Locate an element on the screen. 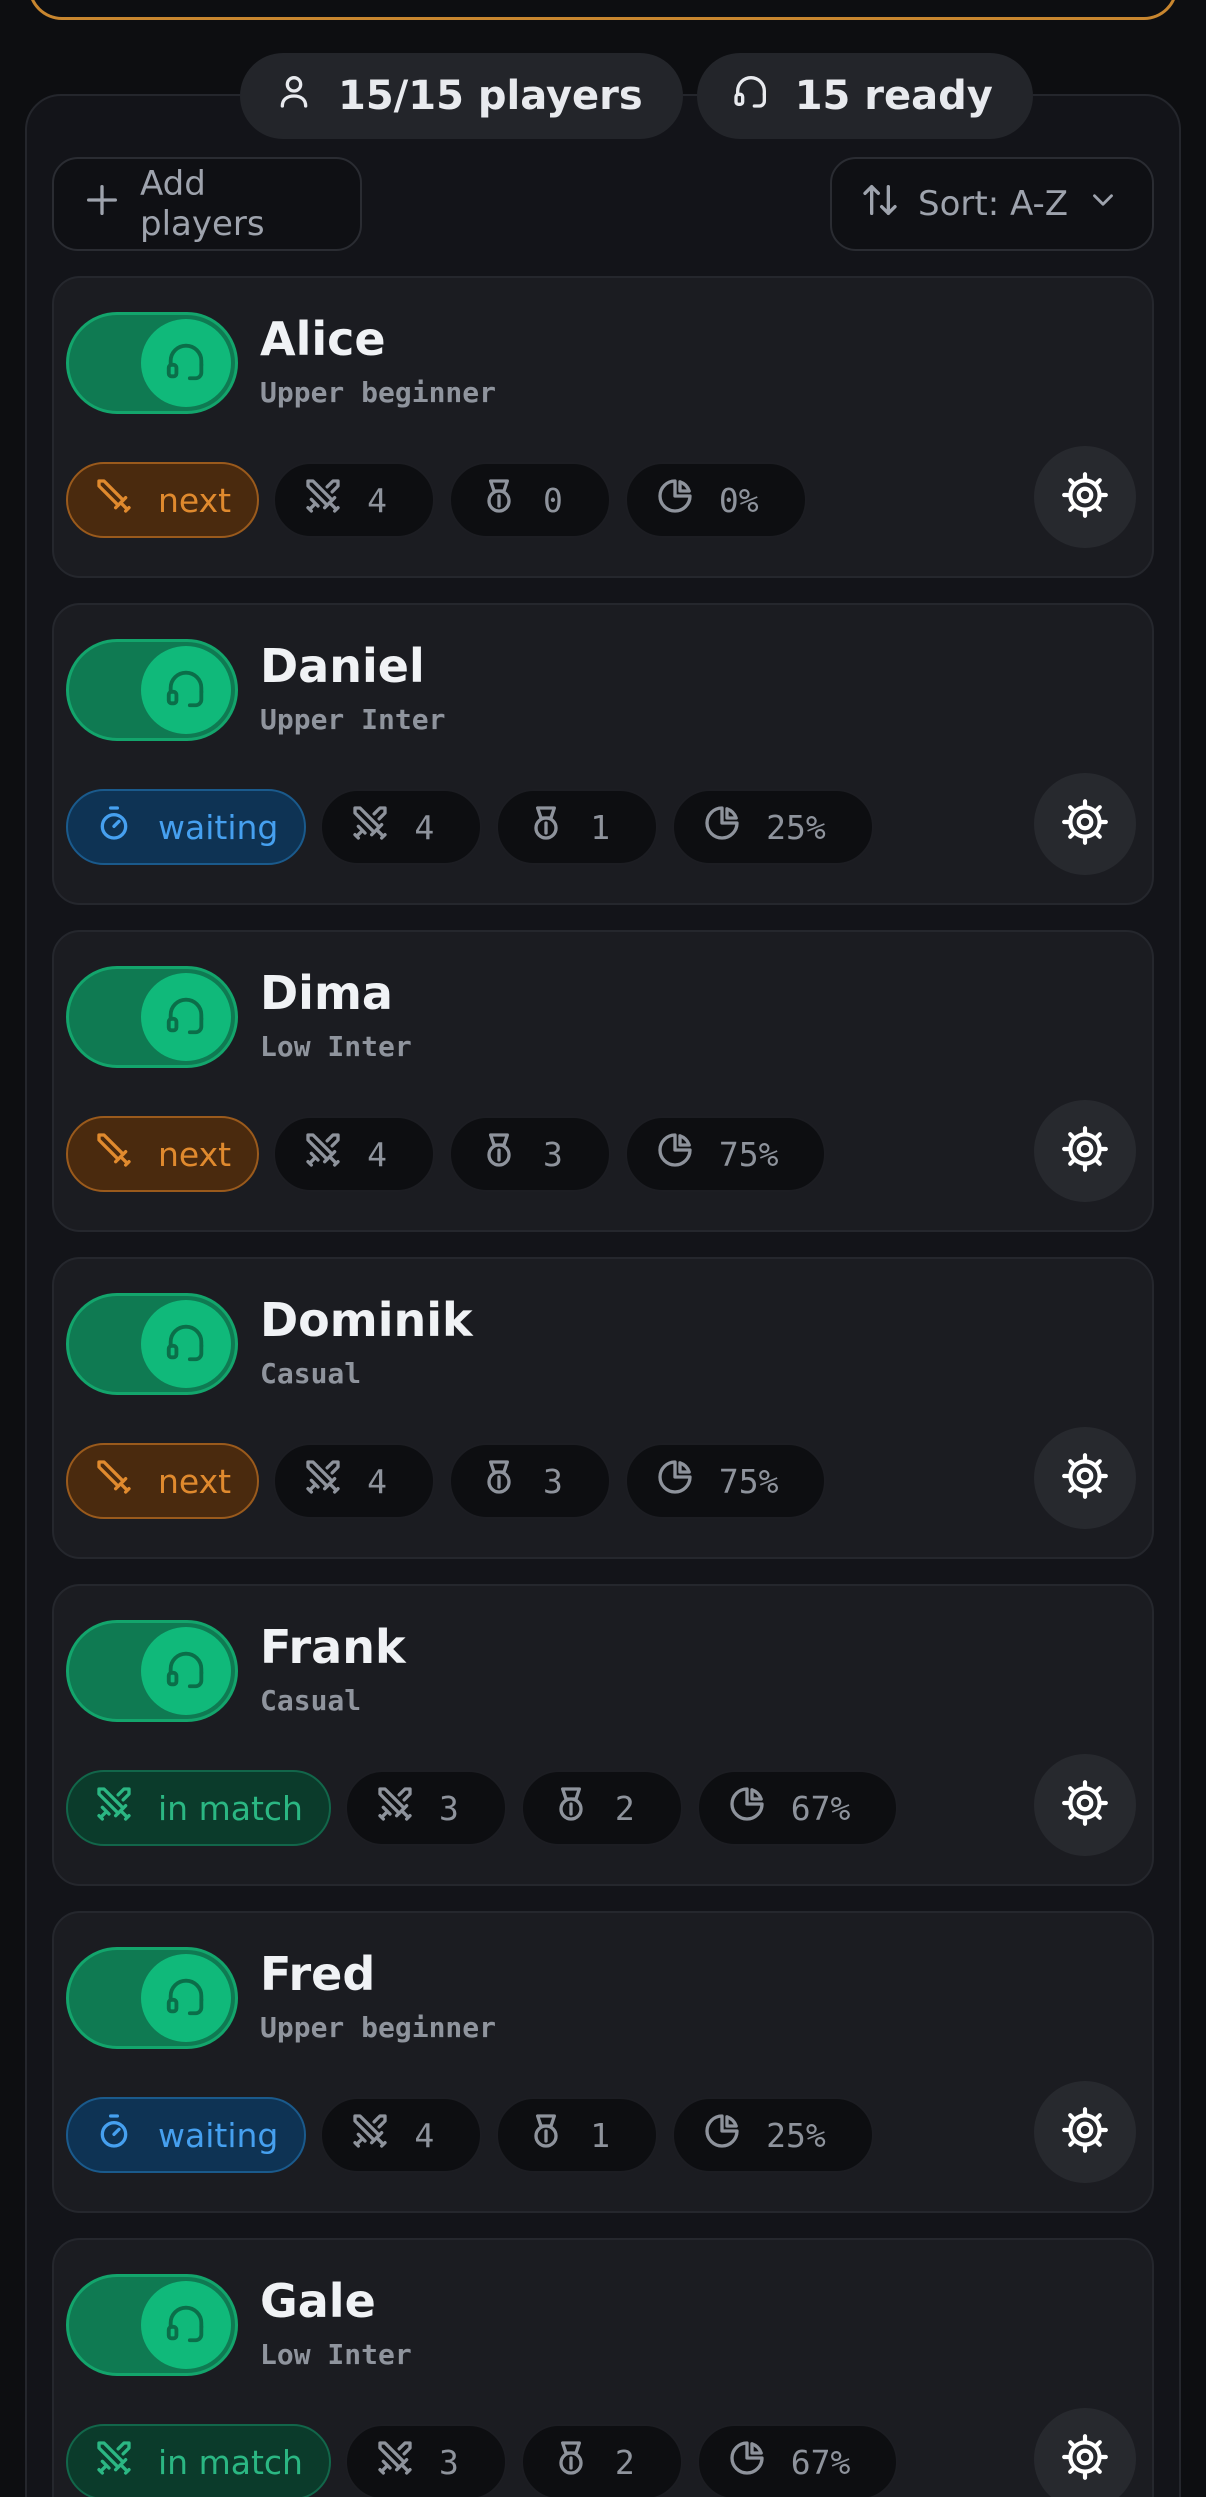  player-name: Daniel is located at coordinates (342, 666).